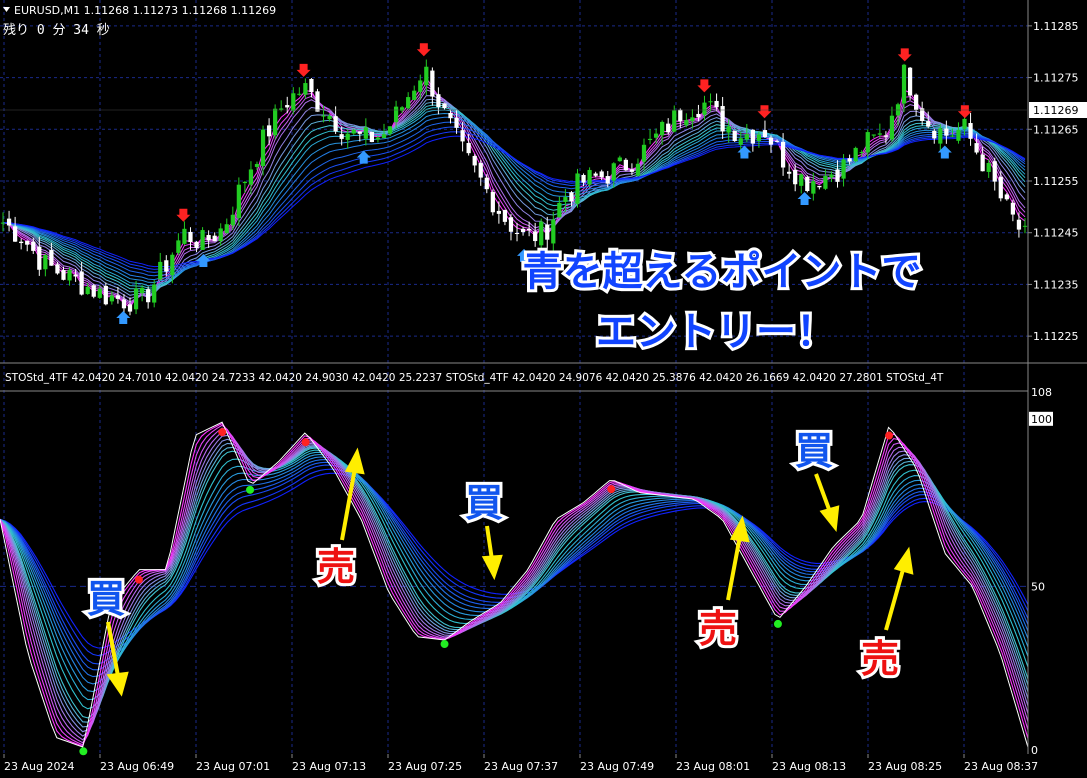 This screenshot has height=778, width=1087. What do you see at coordinates (1041, 571) in the screenshot?
I see `indicator-scale: 108 100 50 0` at bounding box center [1041, 571].